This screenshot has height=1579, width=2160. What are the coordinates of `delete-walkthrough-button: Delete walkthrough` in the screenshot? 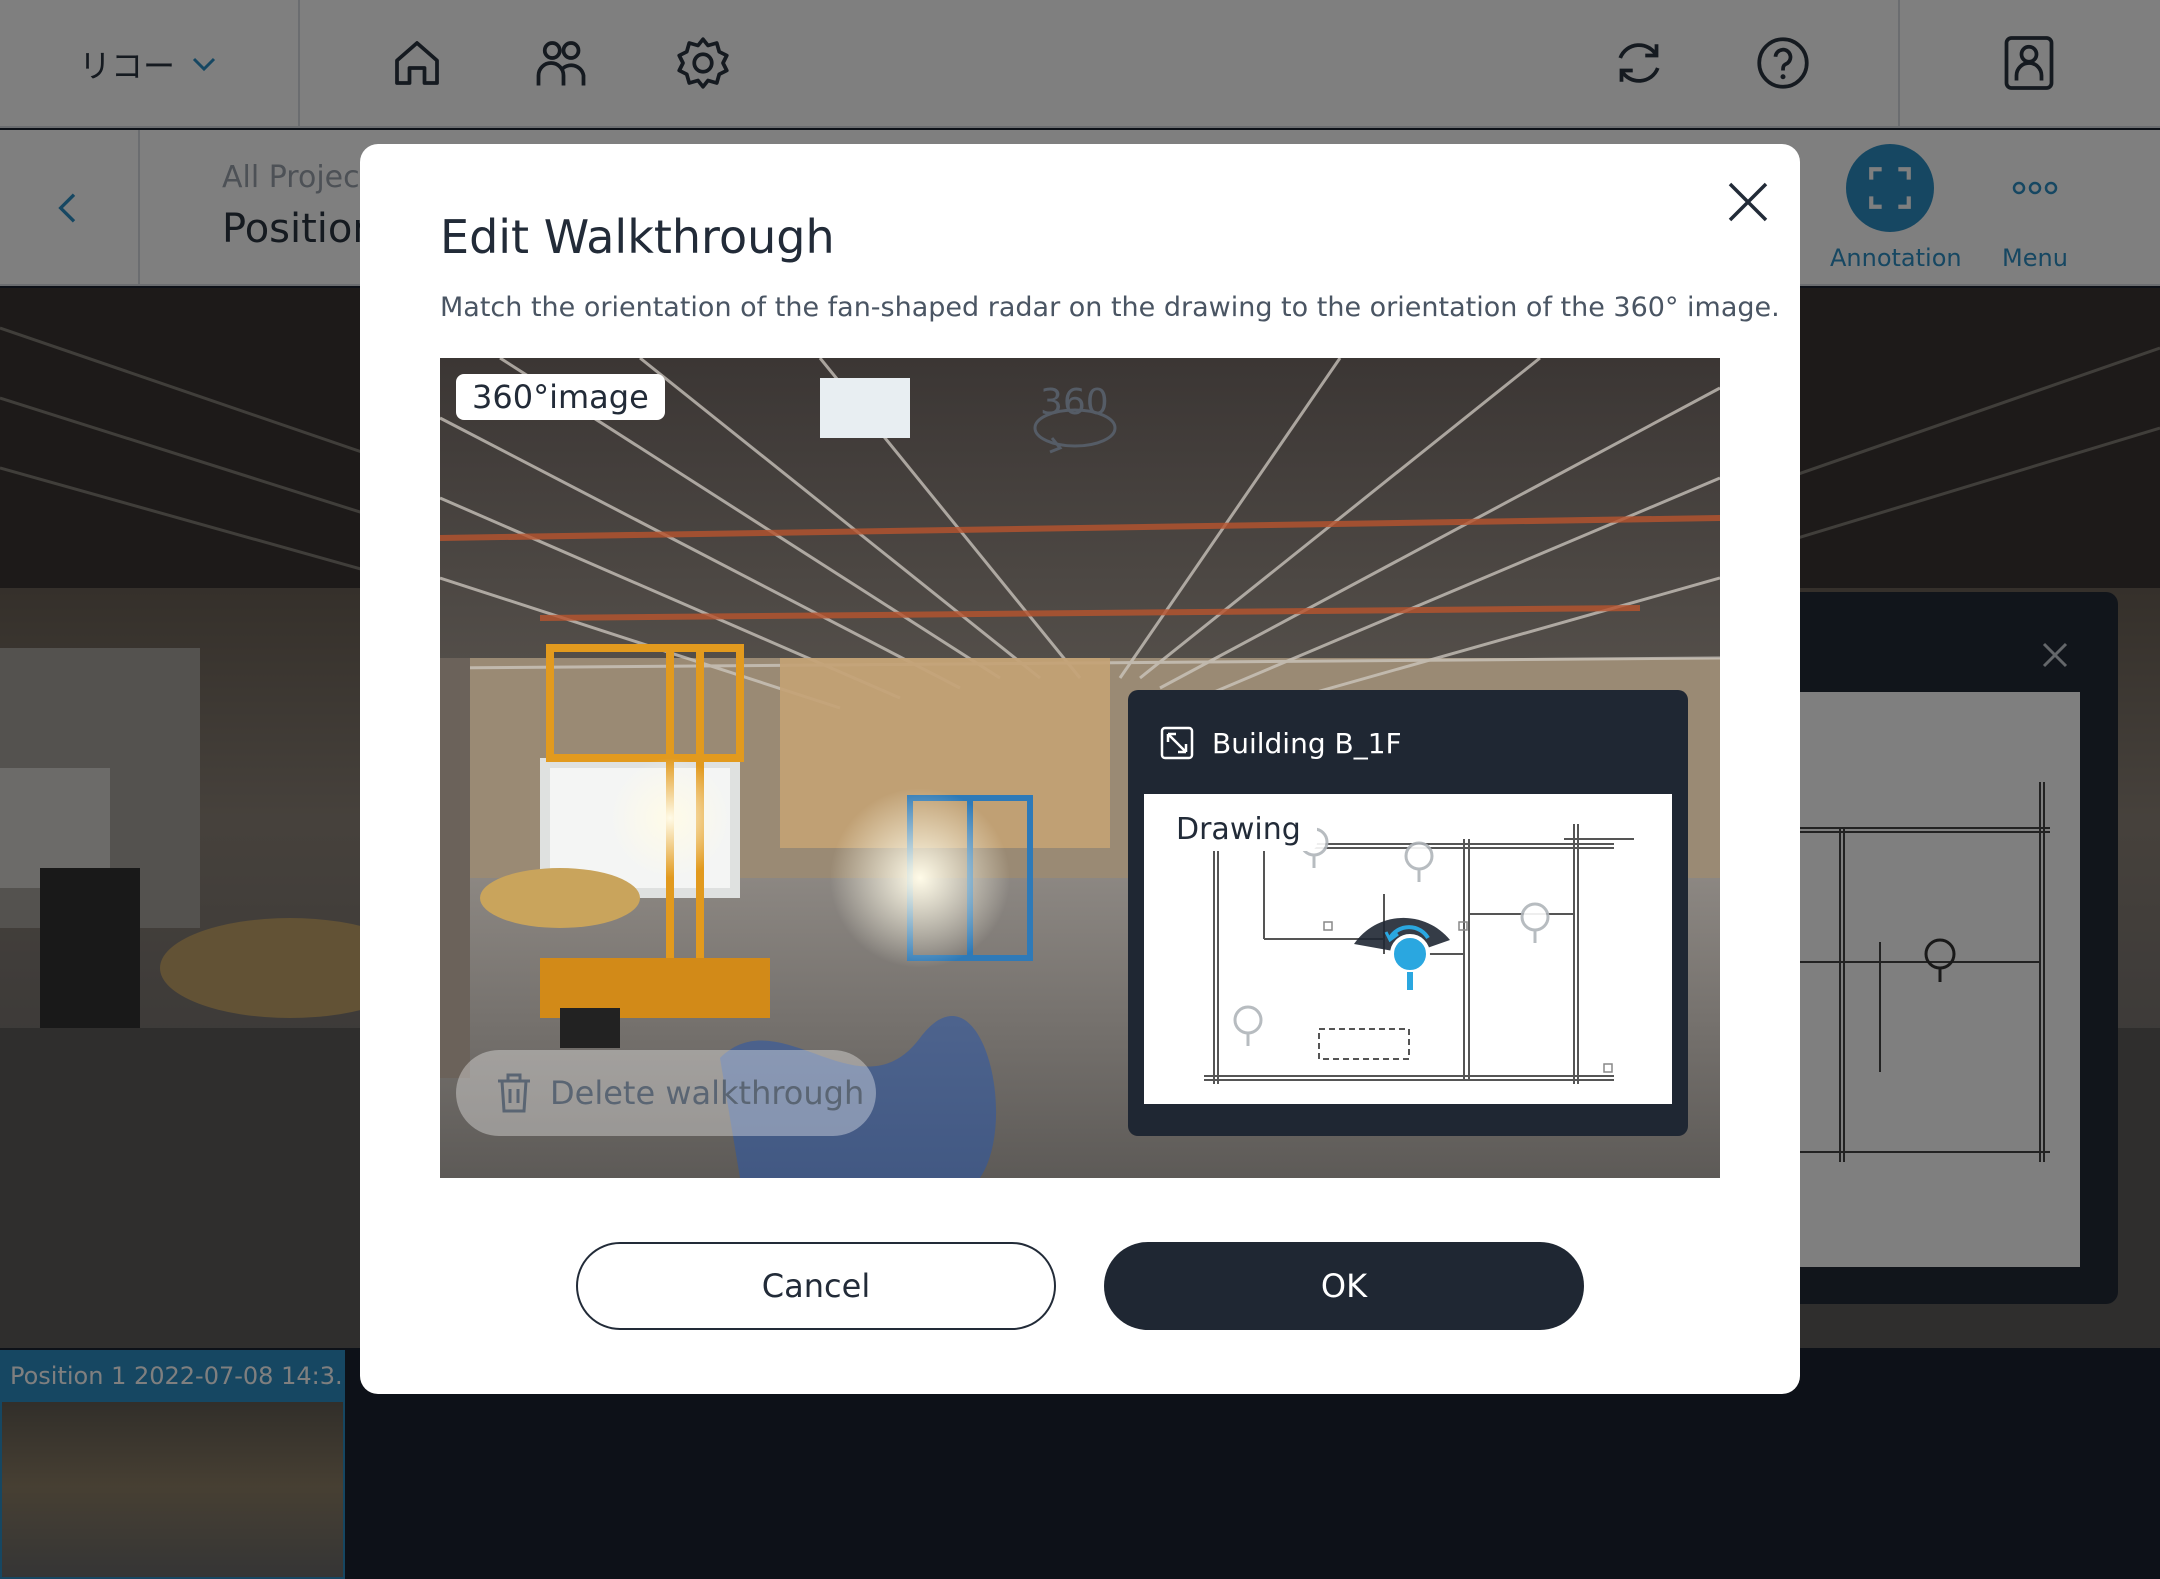 It's located at (666, 1093).